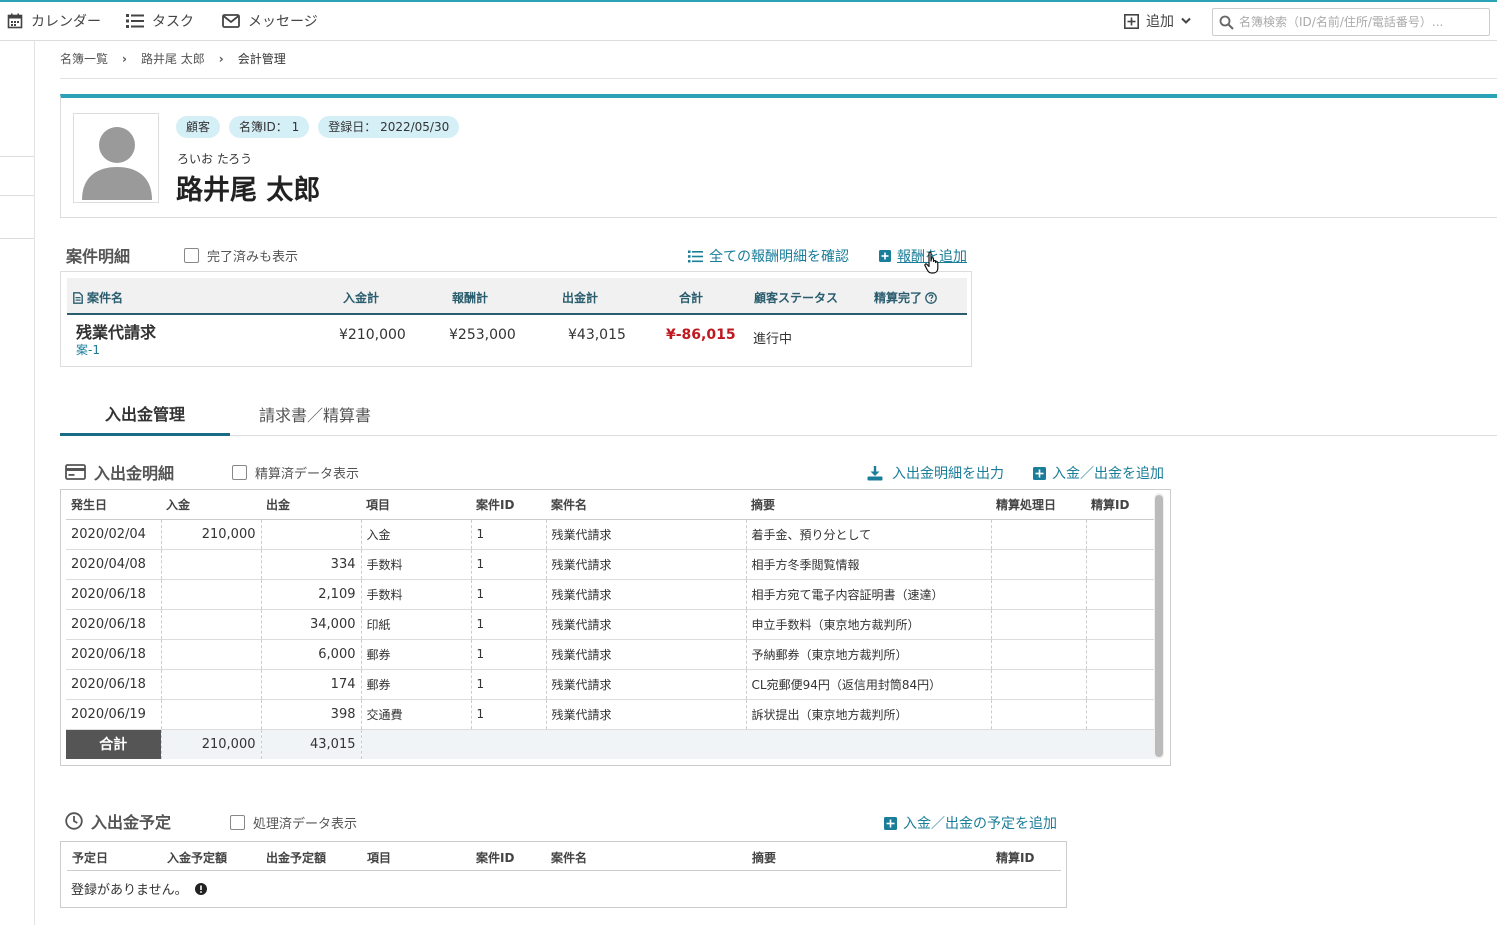  What do you see at coordinates (869, 624) in the screenshot?
I see `row-summary: 申立手数料（東京地方裁判所）` at bounding box center [869, 624].